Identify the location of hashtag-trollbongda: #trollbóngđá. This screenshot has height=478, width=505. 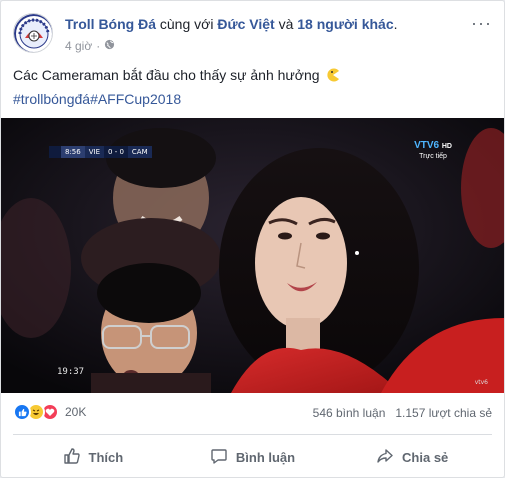
(51, 99).